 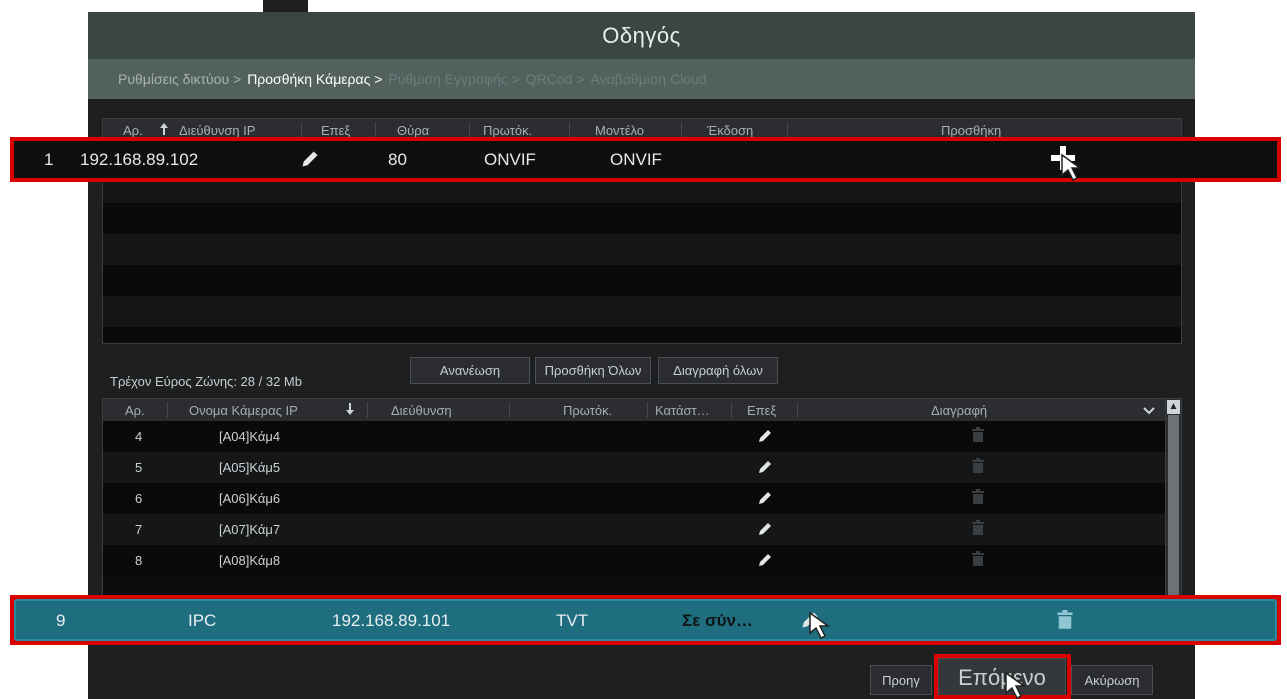 What do you see at coordinates (648, 79) in the screenshot?
I see `step-cloud-upgrade: Αναβάθμιση Cloud` at bounding box center [648, 79].